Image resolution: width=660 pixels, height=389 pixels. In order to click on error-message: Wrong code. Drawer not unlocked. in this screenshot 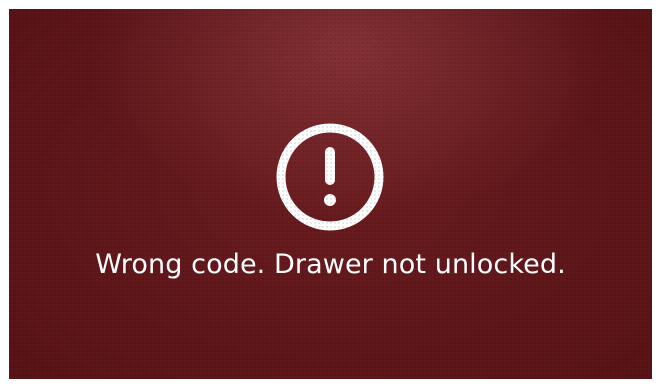, I will do `click(330, 264)`.